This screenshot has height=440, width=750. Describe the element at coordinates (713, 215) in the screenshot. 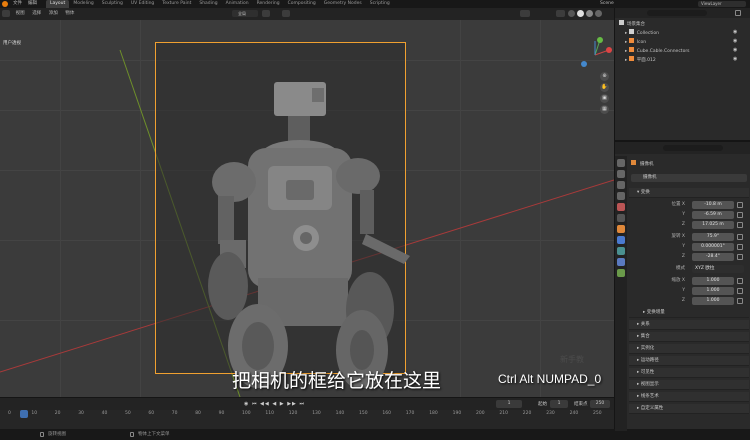

I see `location-y-field: -6.59 m` at that location.